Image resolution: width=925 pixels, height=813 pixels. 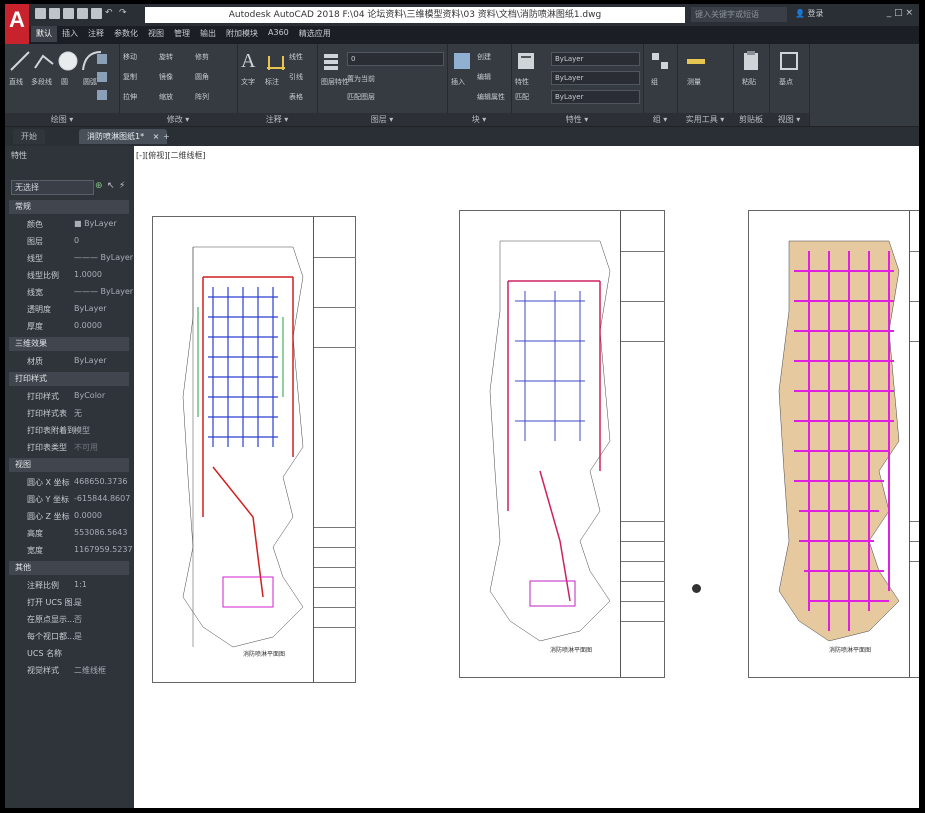 What do you see at coordinates (54, 13) in the screenshot?
I see `open-icon` at bounding box center [54, 13].